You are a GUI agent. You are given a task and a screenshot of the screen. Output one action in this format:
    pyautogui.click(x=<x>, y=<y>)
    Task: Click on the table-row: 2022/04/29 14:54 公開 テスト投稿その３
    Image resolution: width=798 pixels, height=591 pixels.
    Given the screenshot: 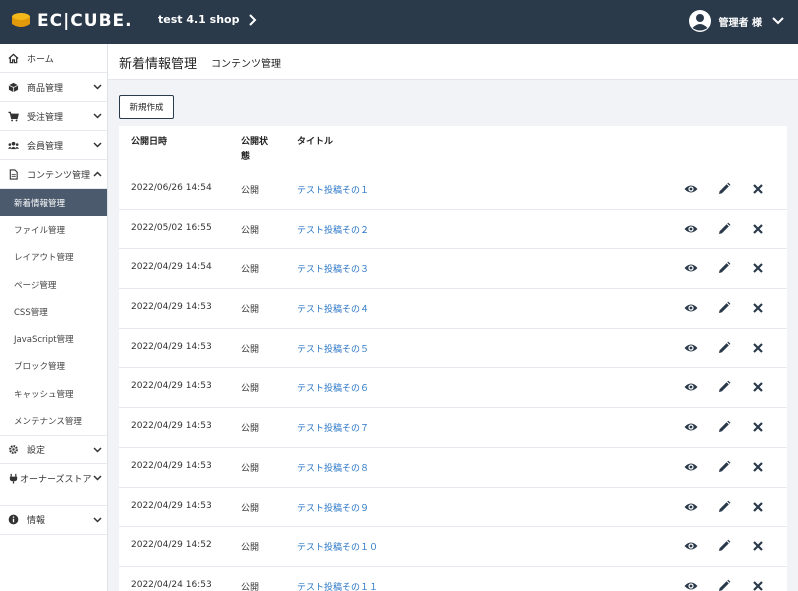 What is the action you would take?
    pyautogui.click(x=453, y=269)
    